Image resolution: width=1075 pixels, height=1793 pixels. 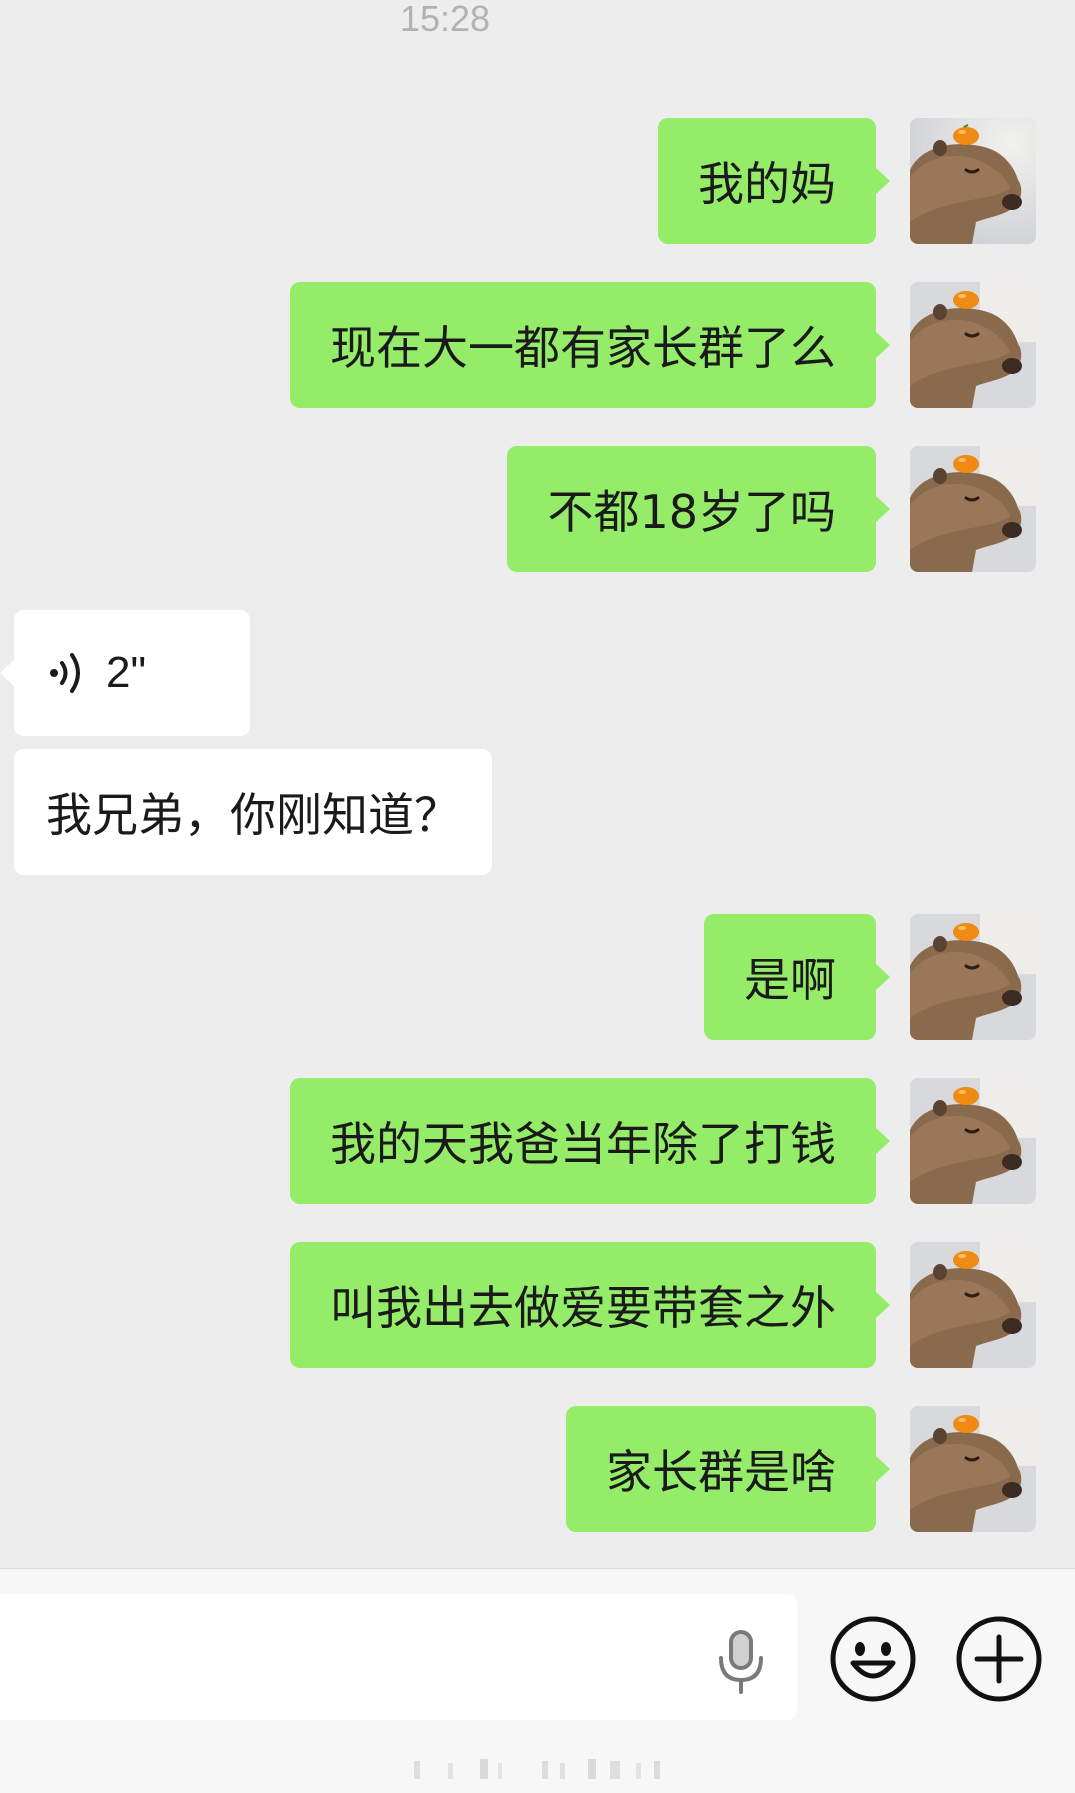 I want to click on message-row: 叫我出去做爱要带套之外, so click(x=537, y=1305).